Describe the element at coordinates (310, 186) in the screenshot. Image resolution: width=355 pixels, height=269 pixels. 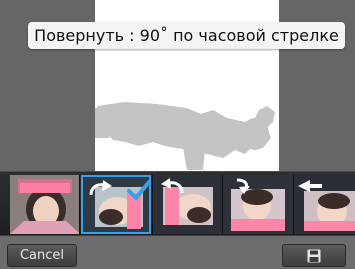
I see `flip-horizontal-icon` at that location.